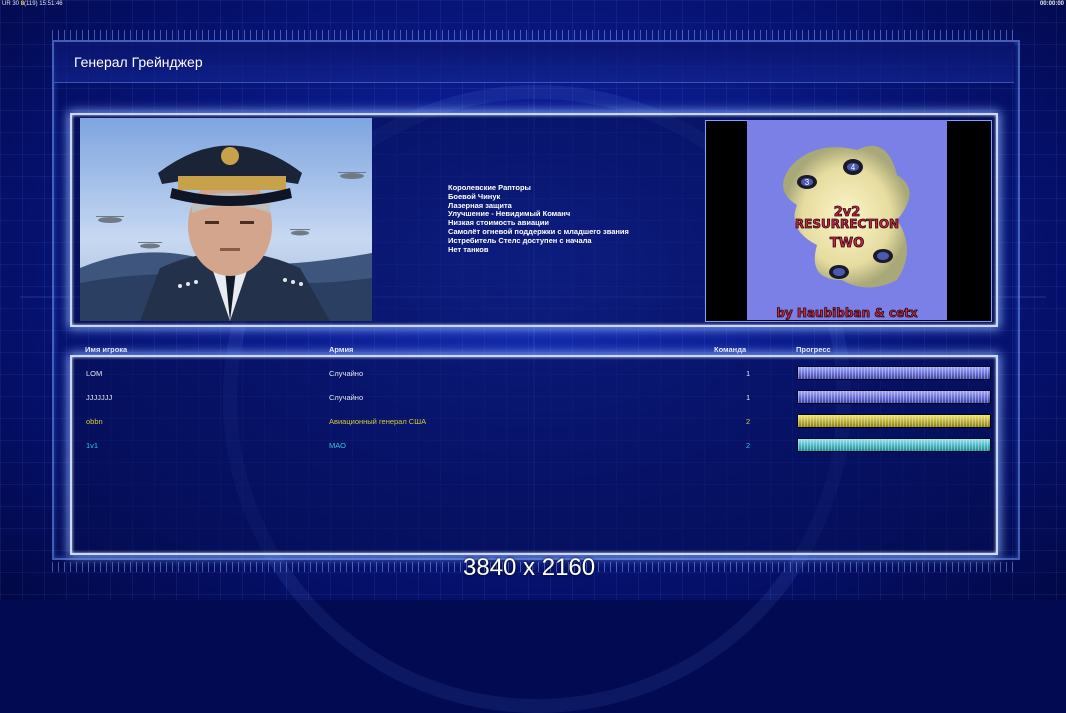  Describe the element at coordinates (341, 349) in the screenshot. I see `header-army: Армия` at that location.